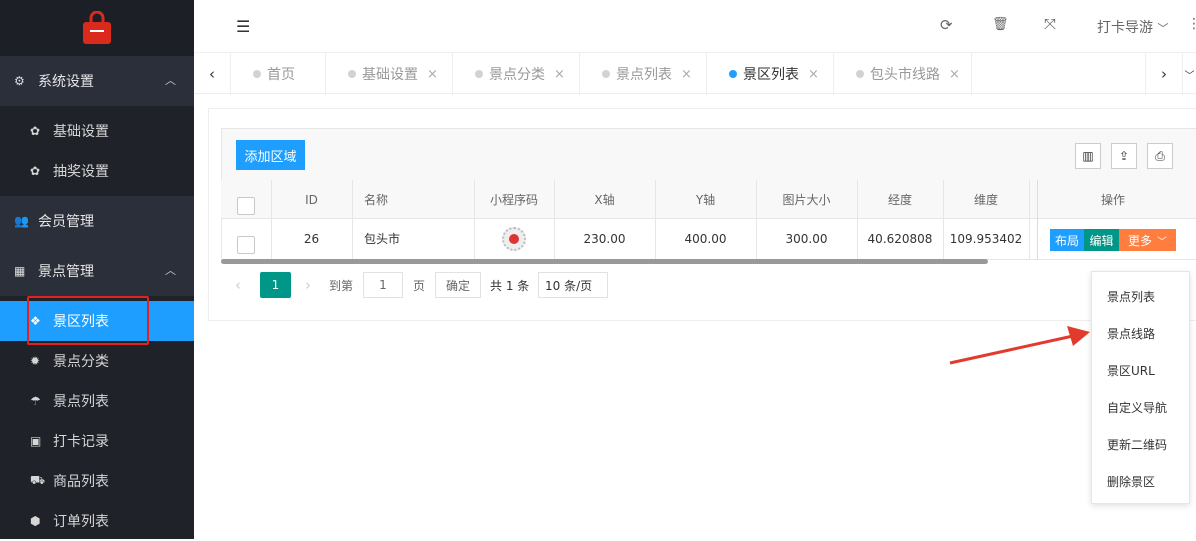 This screenshot has height=541, width=1196. Describe the element at coordinates (1000, 24) in the screenshot. I see `trash-icon: 🗑` at that location.